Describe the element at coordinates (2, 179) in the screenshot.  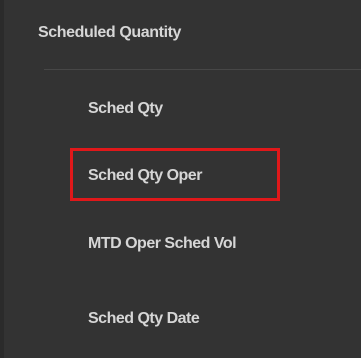
I see `panel-edge` at that location.